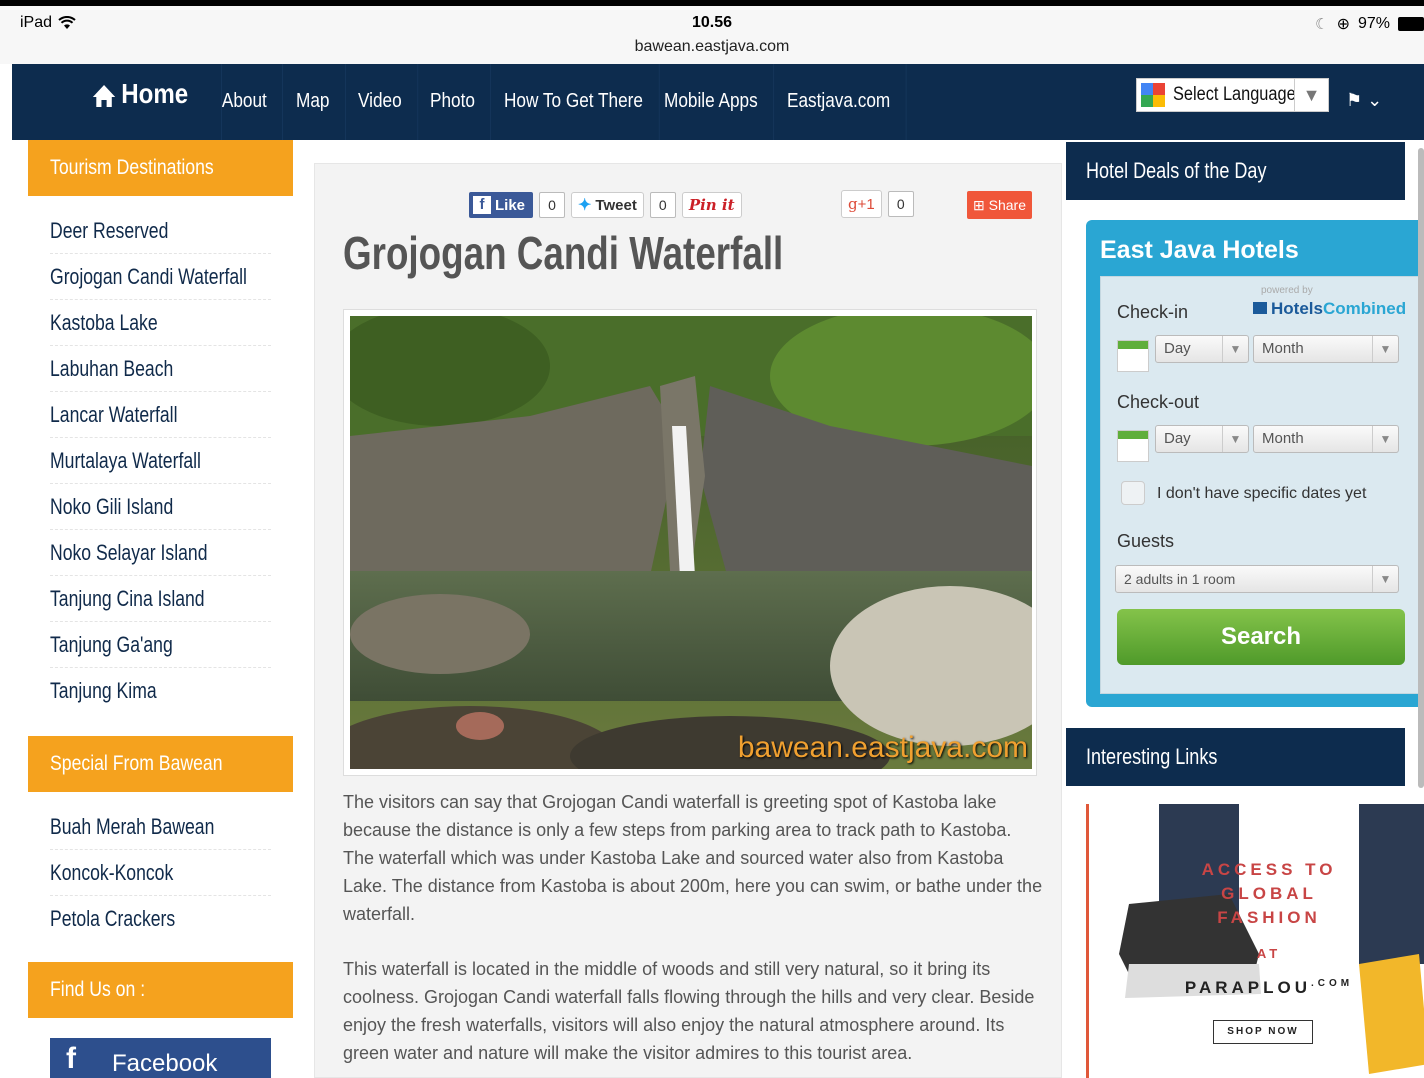 Image resolution: width=1424 pixels, height=1078 pixels. Describe the element at coordinates (165, 1063) in the screenshot. I see `facebook-label: Facebook` at that location.